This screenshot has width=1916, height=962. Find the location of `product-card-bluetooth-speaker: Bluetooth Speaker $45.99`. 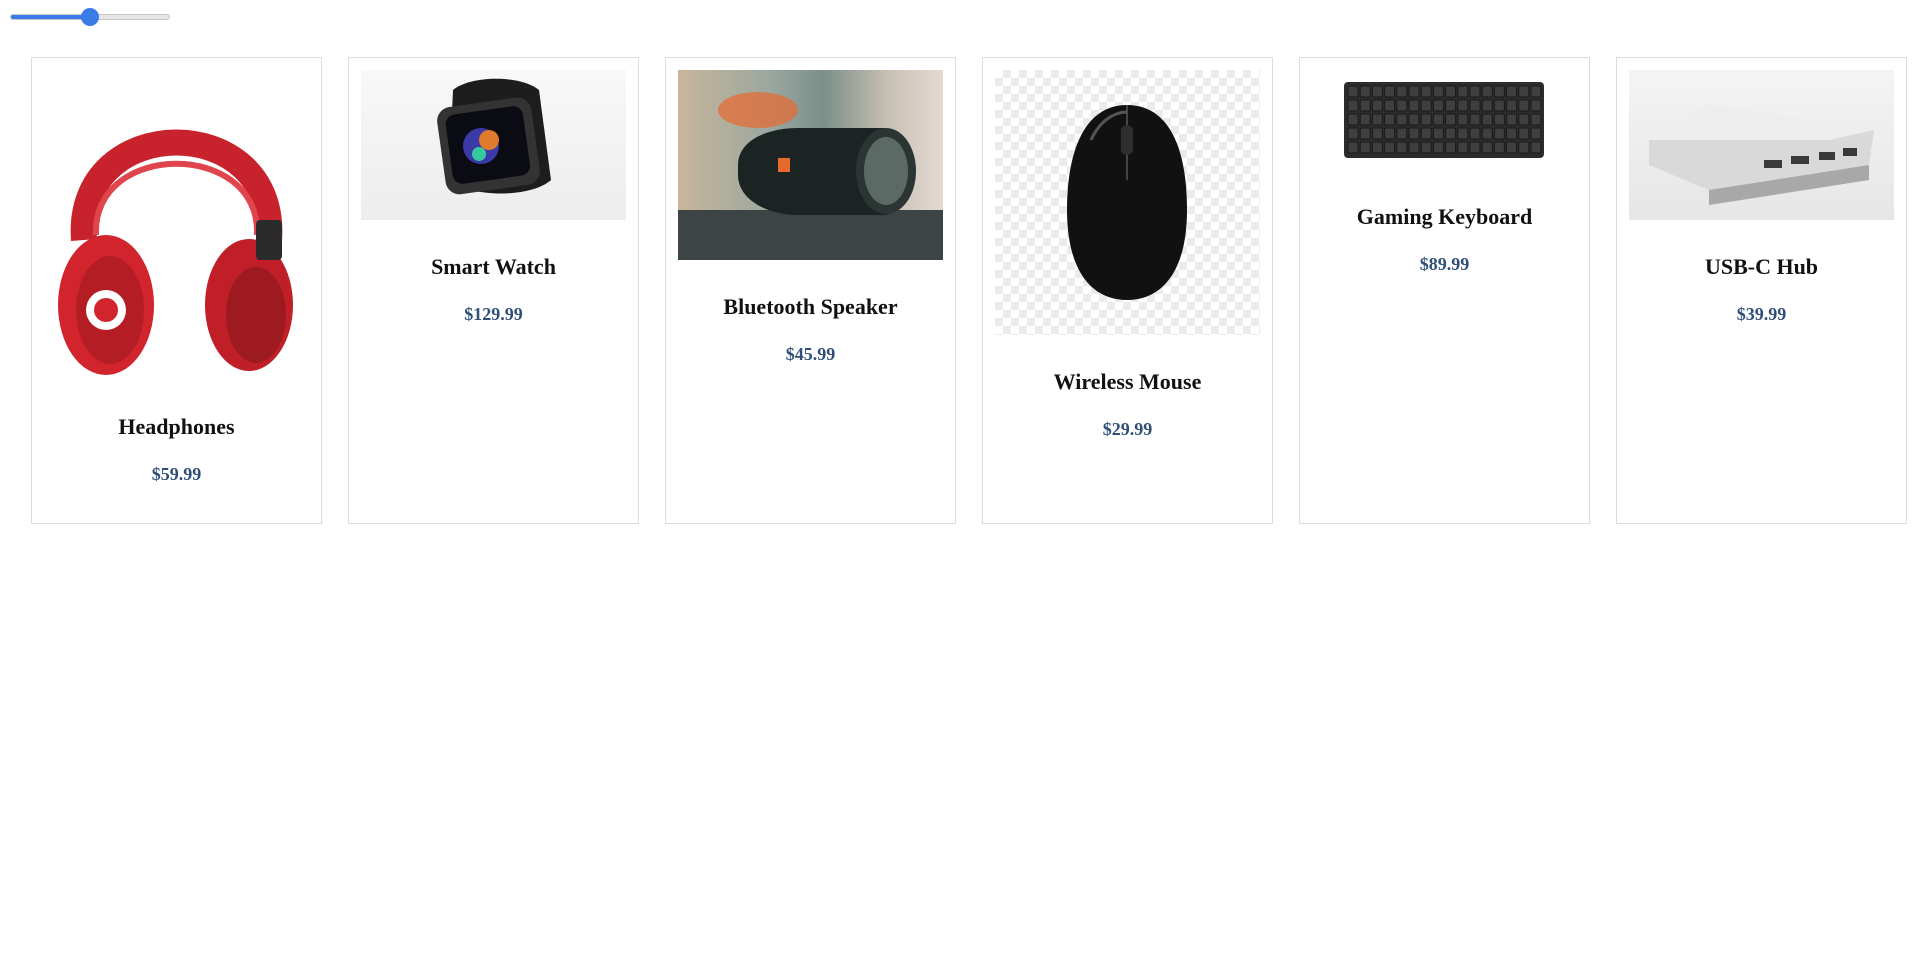

product-card-bluetooth-speaker: Bluetooth Speaker $45.99 is located at coordinates (810, 290).